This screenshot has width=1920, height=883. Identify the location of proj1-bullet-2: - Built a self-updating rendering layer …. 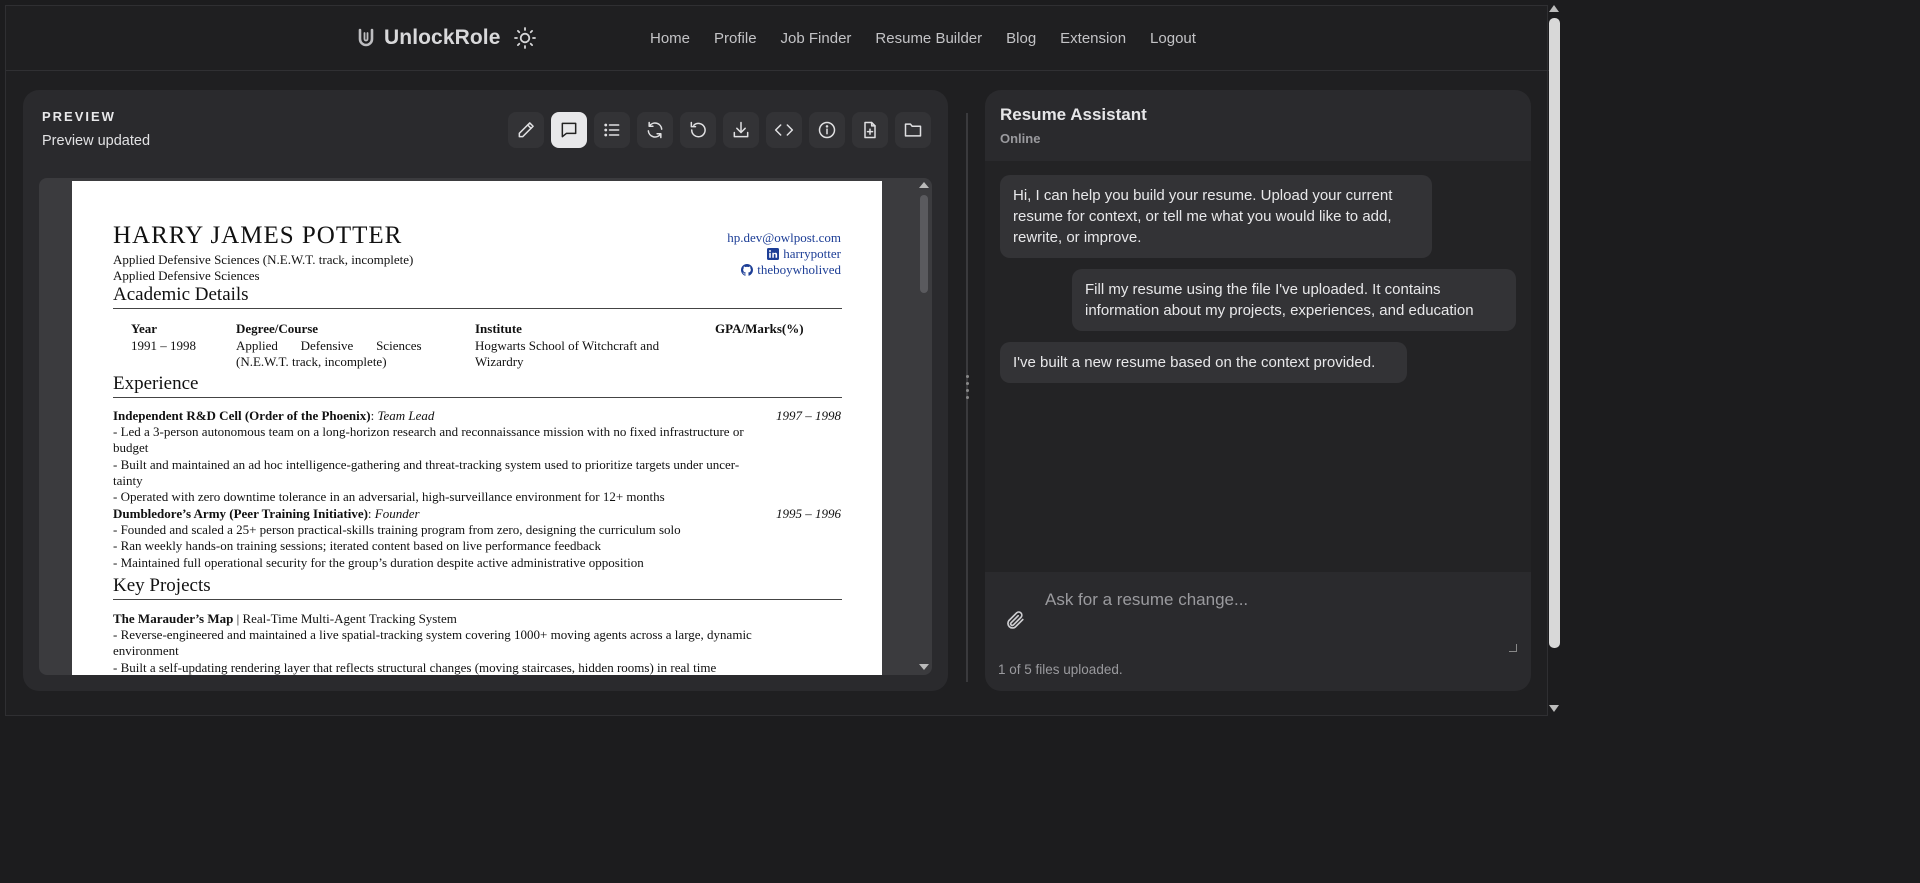
(415, 667).